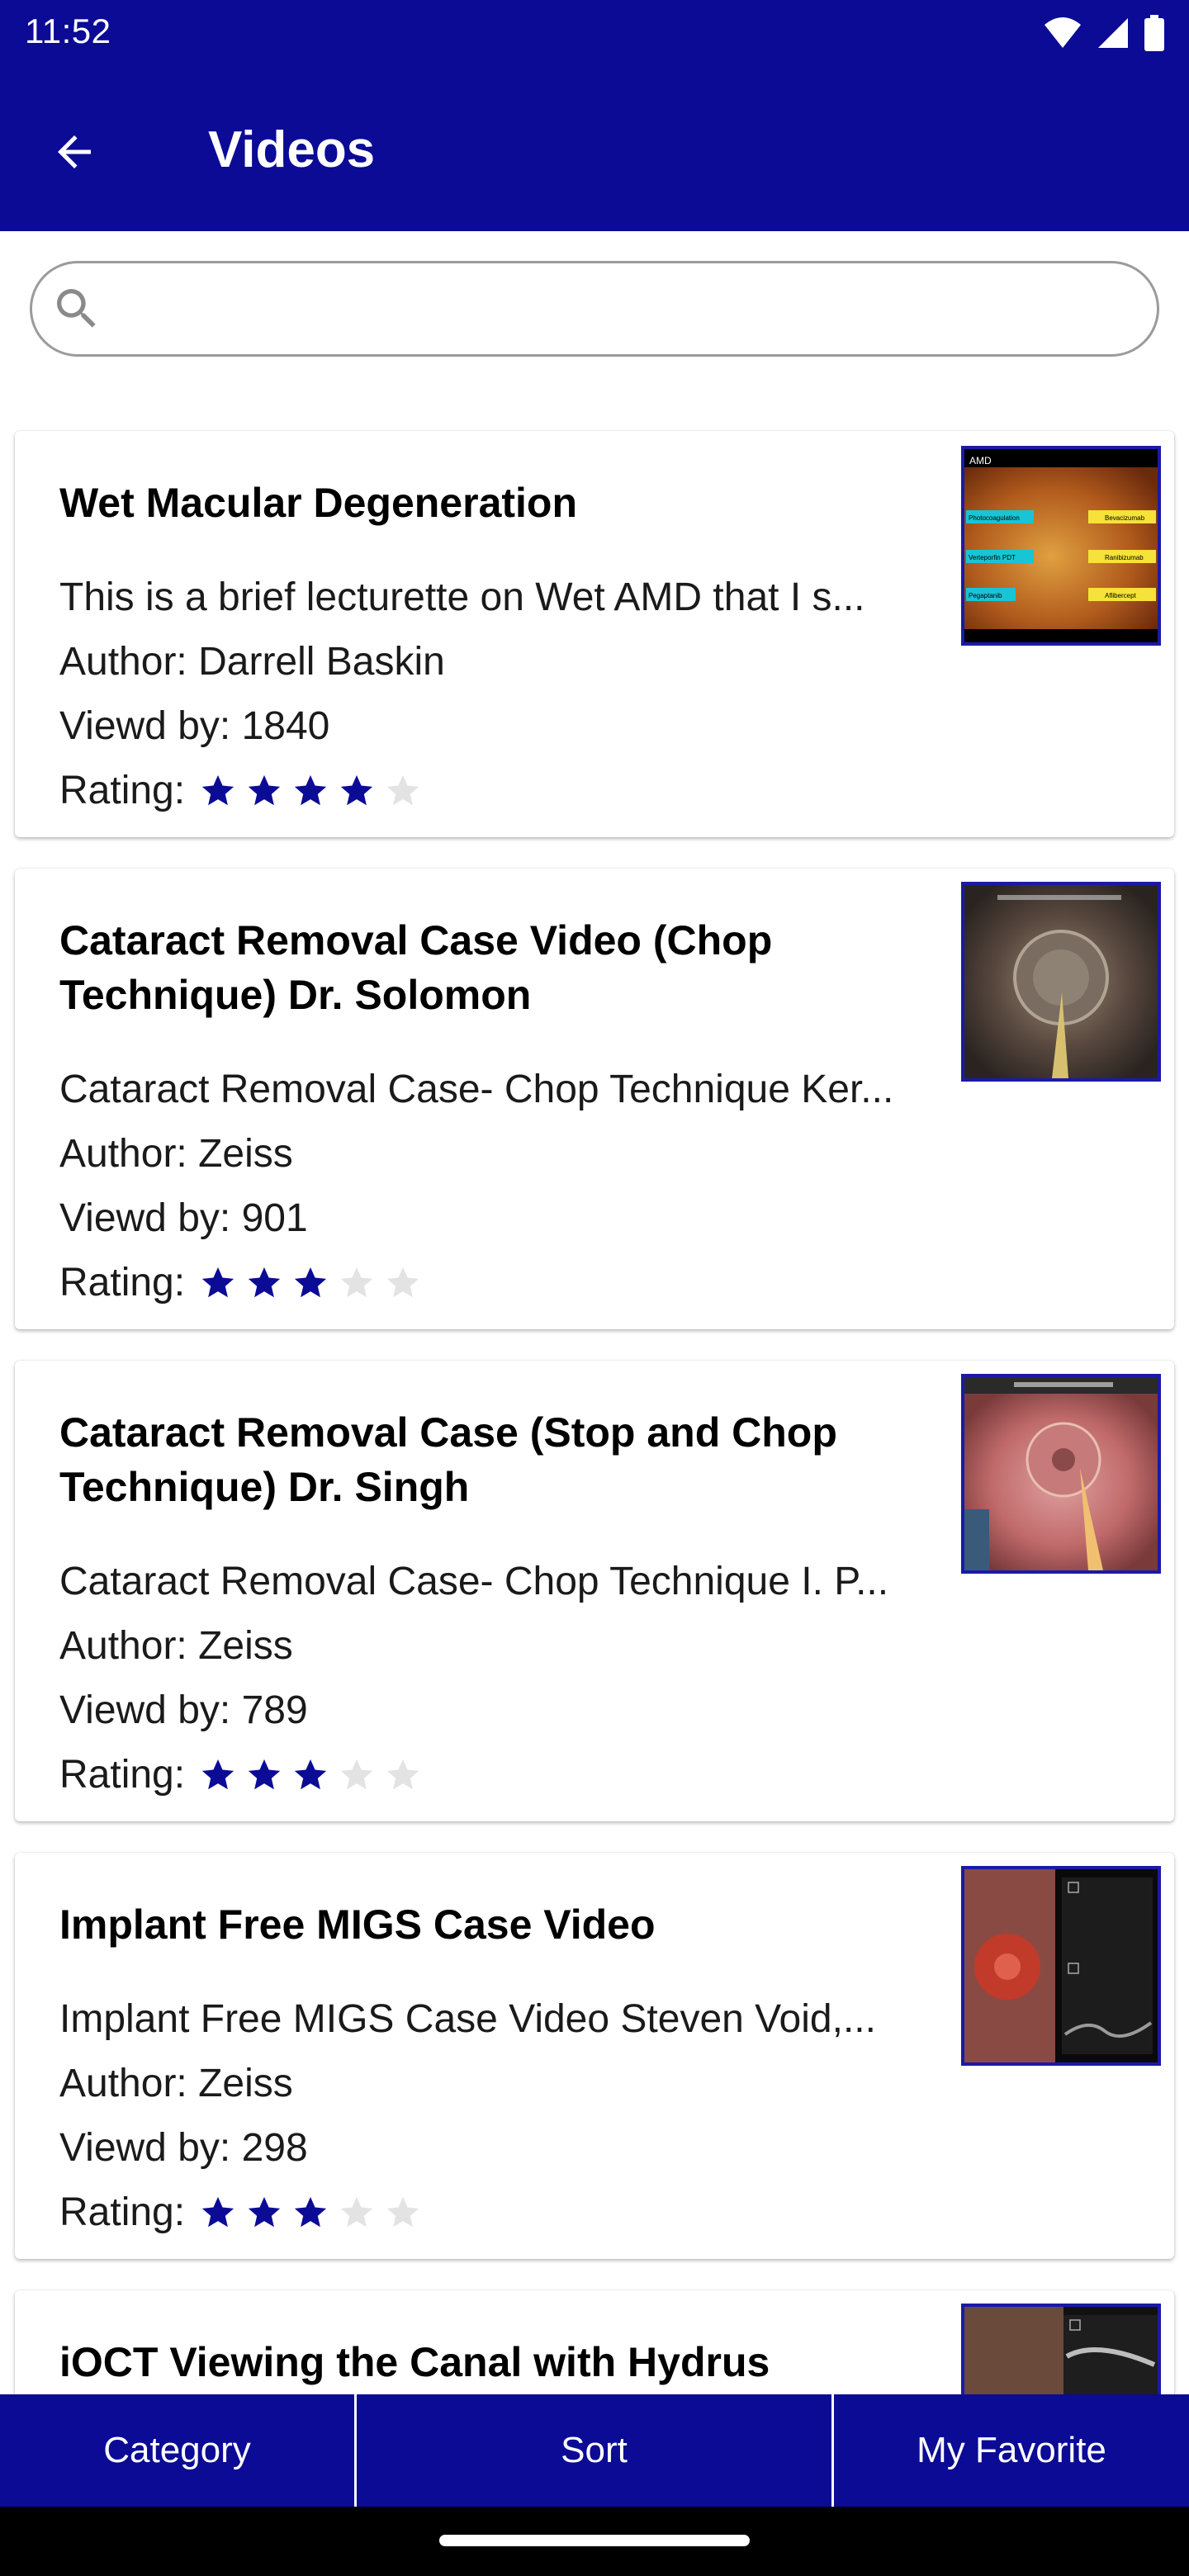 The height and width of the screenshot is (2576, 1189). I want to click on app-bar: Videos, so click(594, 151).